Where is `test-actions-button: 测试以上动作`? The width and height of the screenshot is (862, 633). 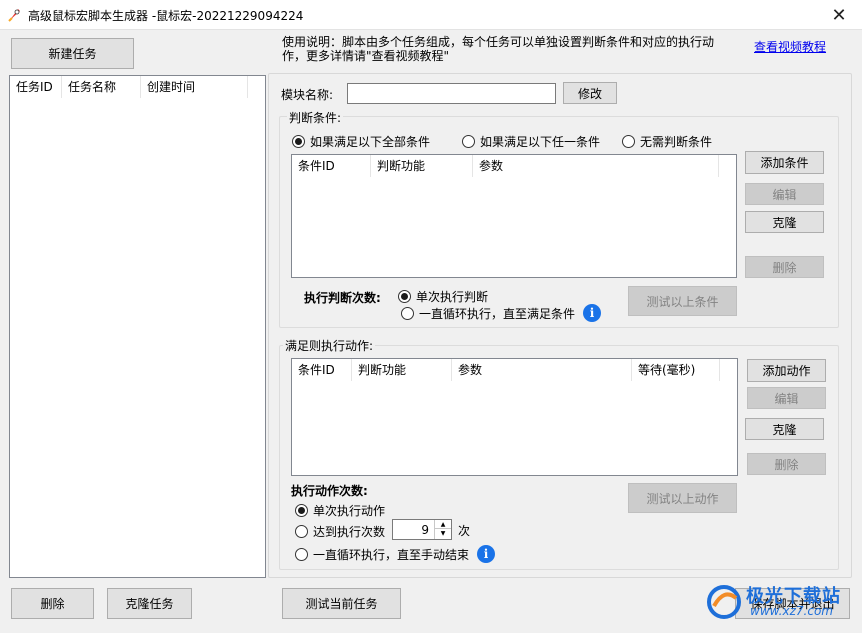 test-actions-button: 测试以上动作 is located at coordinates (682, 498).